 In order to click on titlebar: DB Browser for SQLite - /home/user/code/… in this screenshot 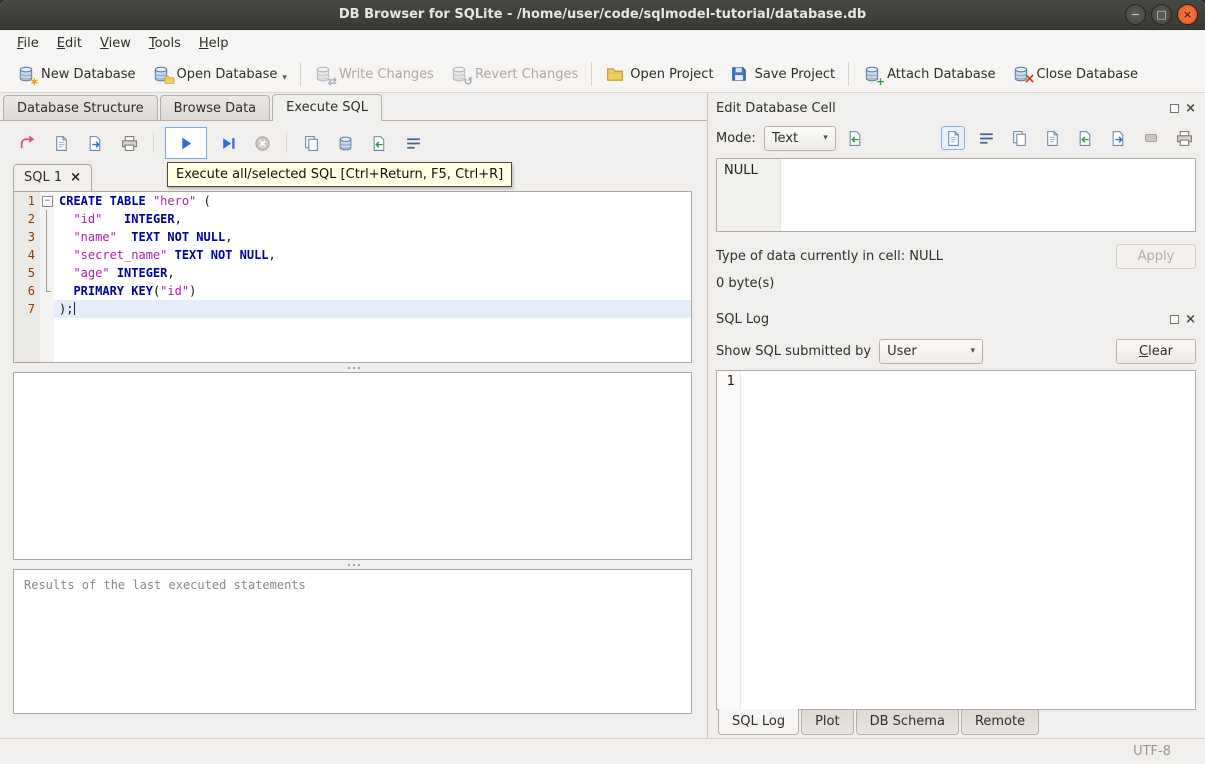, I will do `click(602, 15)`.